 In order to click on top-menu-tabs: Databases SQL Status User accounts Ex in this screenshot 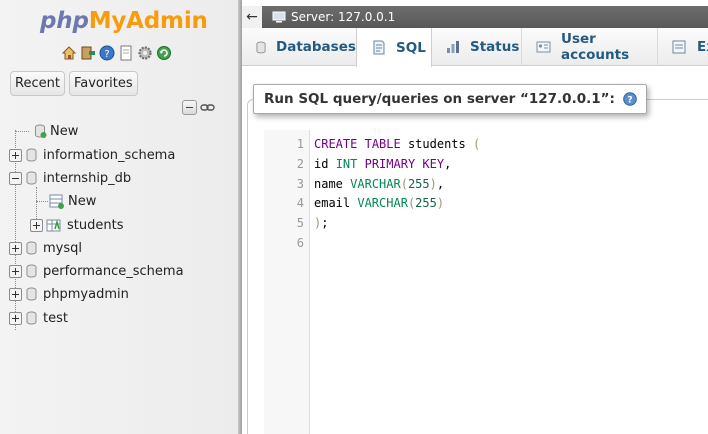, I will do `click(475, 47)`.